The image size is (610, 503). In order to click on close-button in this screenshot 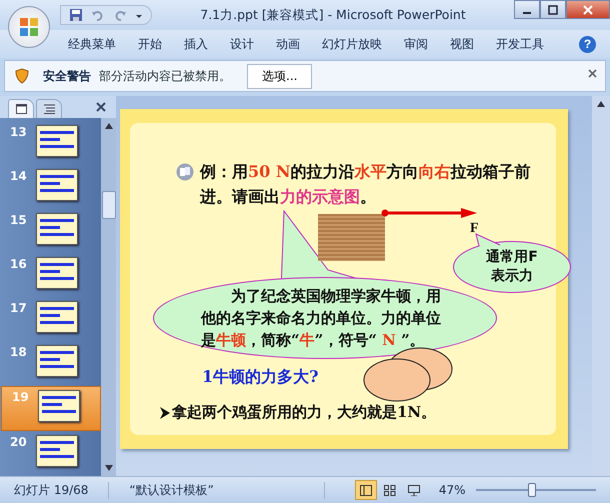, I will do `click(588, 9)`.